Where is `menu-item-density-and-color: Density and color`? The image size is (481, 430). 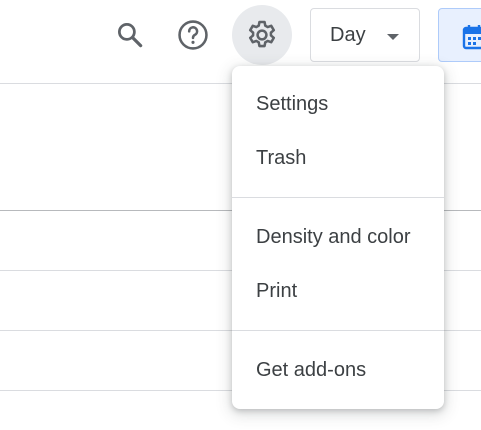 menu-item-density-and-color: Density and color is located at coordinates (338, 237).